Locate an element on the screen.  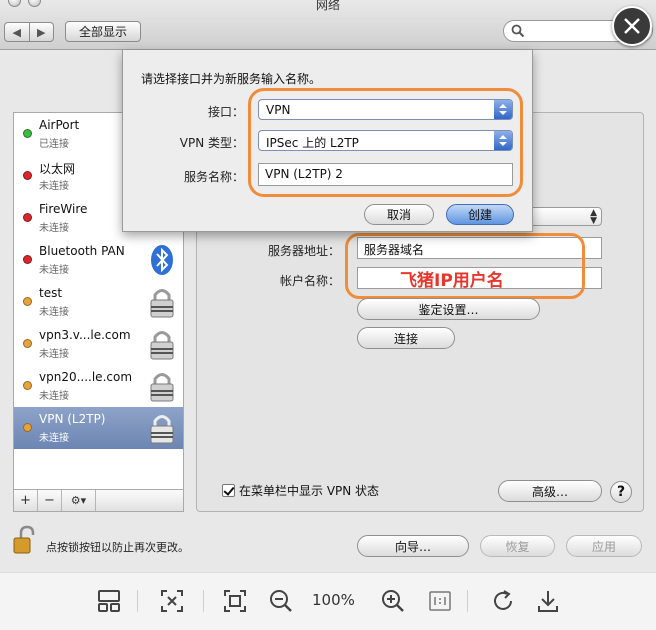
sheet-prompt: 请选择接口并为新服务输入名称。 is located at coordinates (231, 79).